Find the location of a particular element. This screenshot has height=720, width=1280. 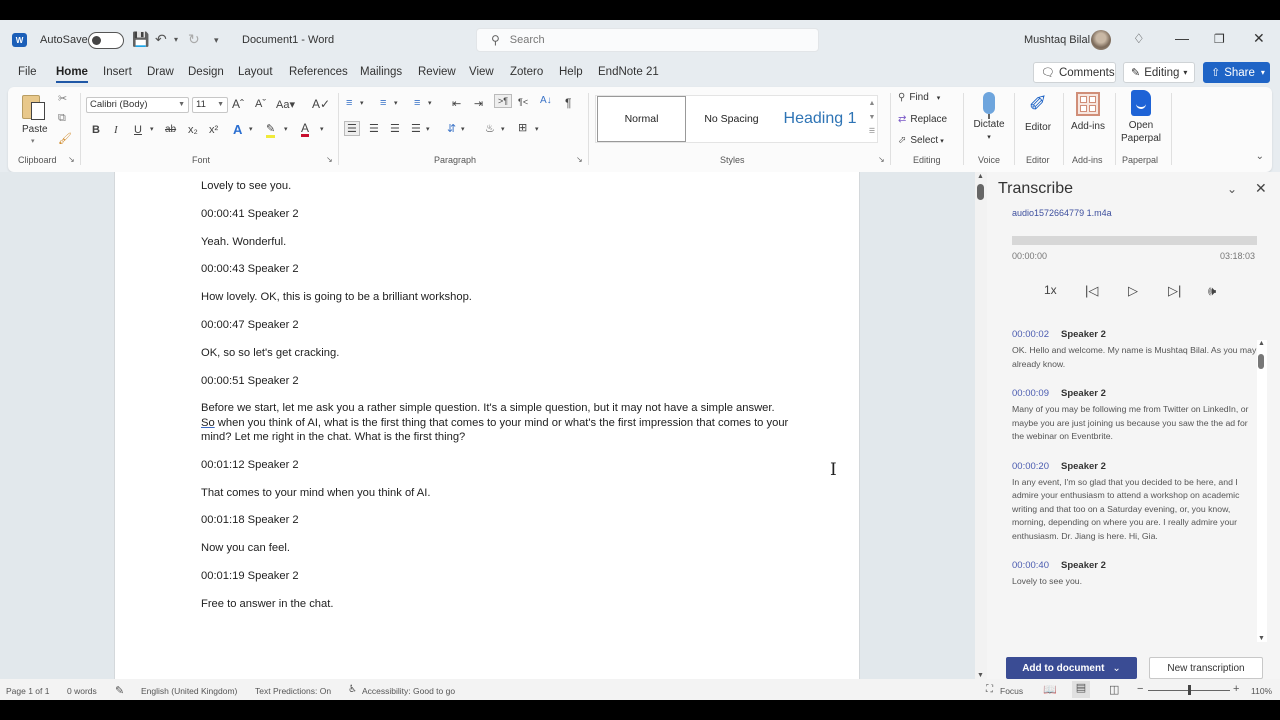

rtl-direction-icon: ¶< is located at coordinates (523, 102).